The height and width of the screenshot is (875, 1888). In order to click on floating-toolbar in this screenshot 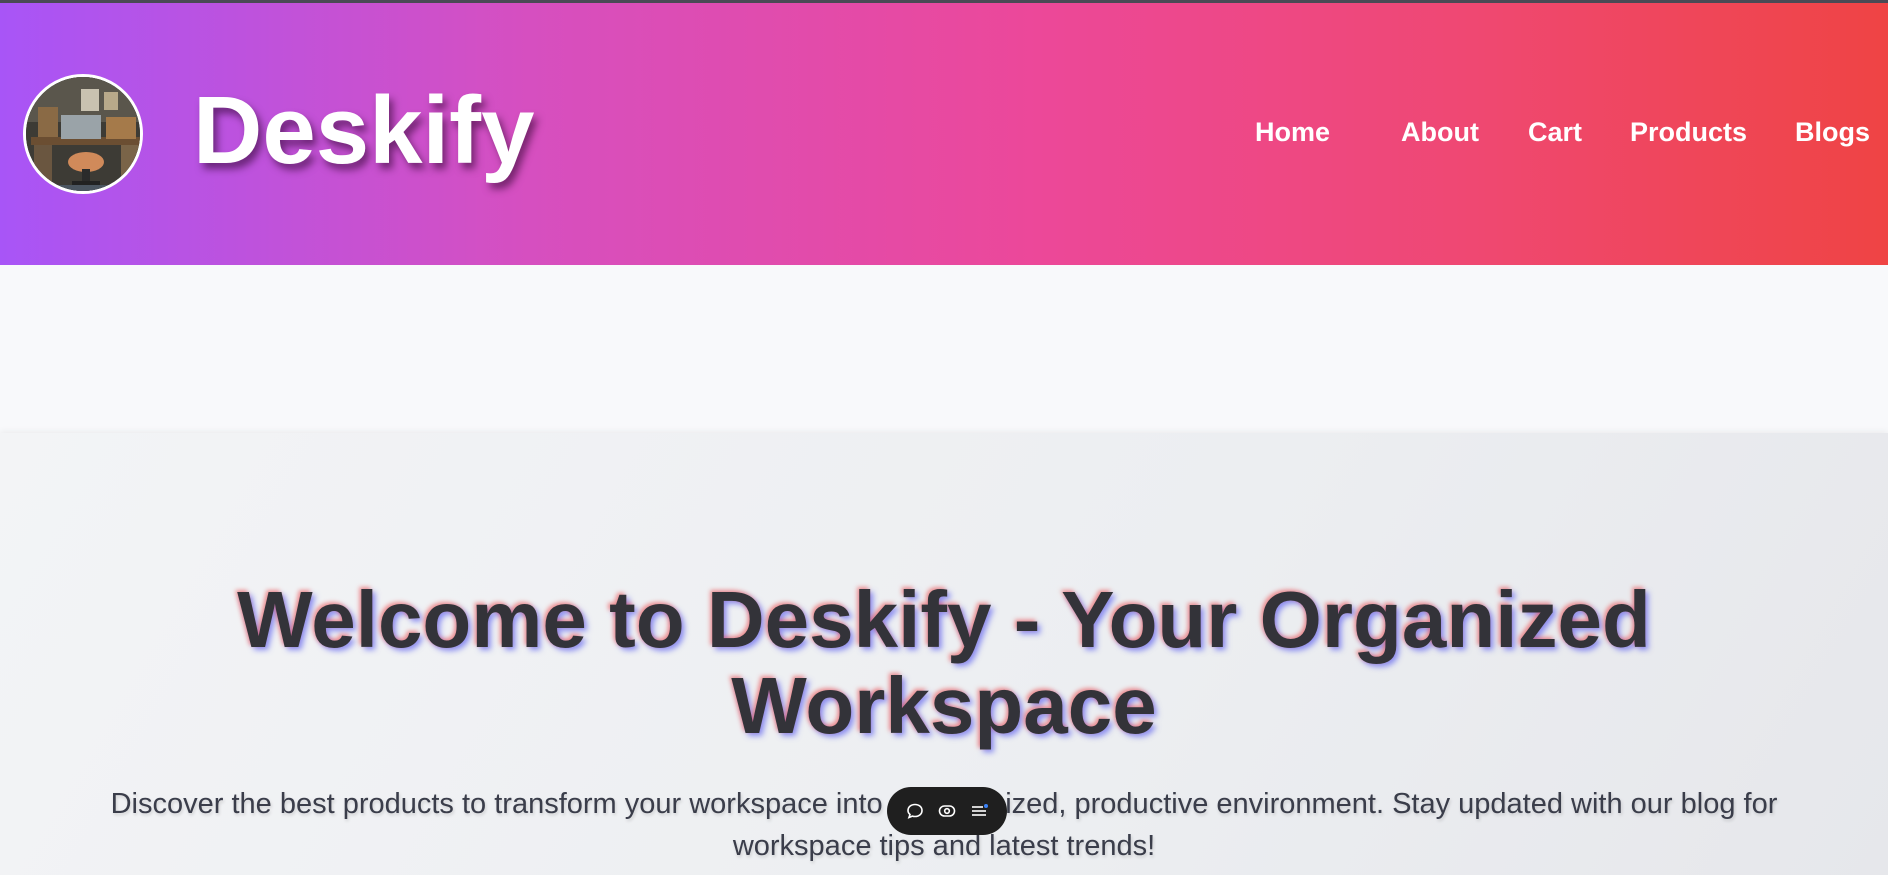, I will do `click(947, 811)`.